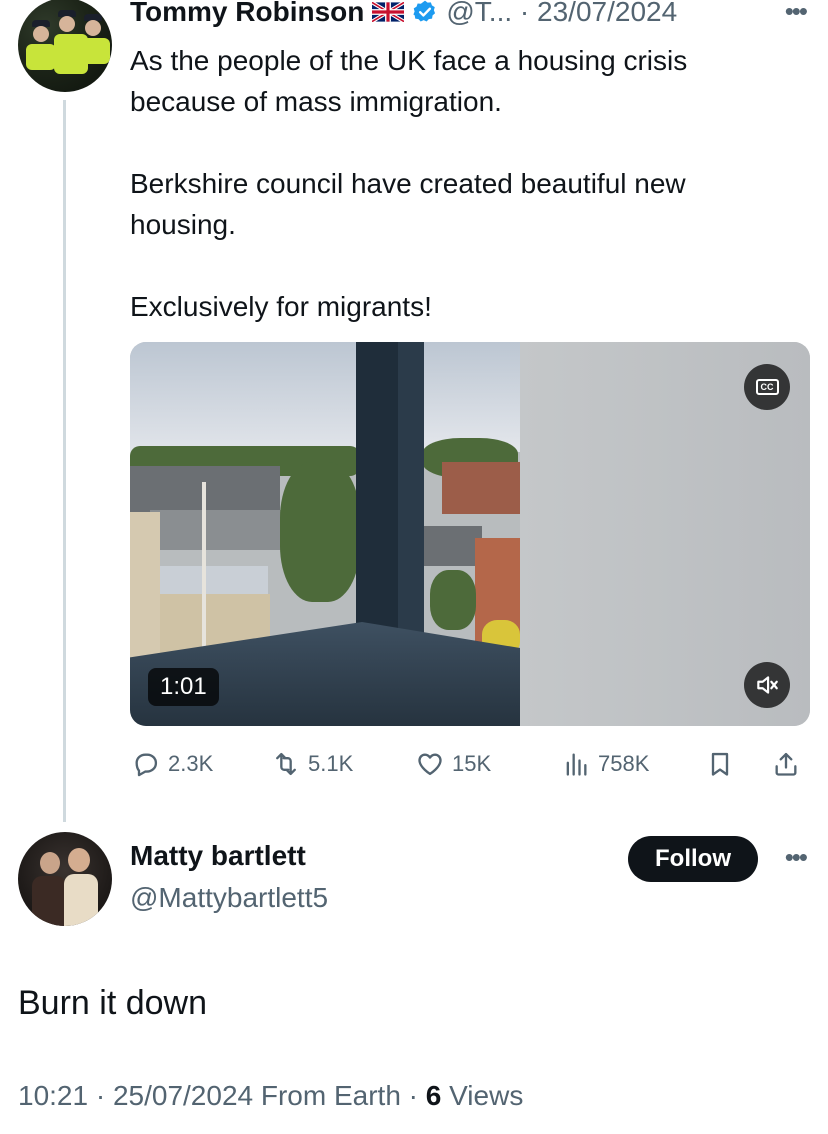 The width and height of the screenshot is (828, 1134). What do you see at coordinates (247, 14) in the screenshot?
I see `author-name: Tommy Robinson` at bounding box center [247, 14].